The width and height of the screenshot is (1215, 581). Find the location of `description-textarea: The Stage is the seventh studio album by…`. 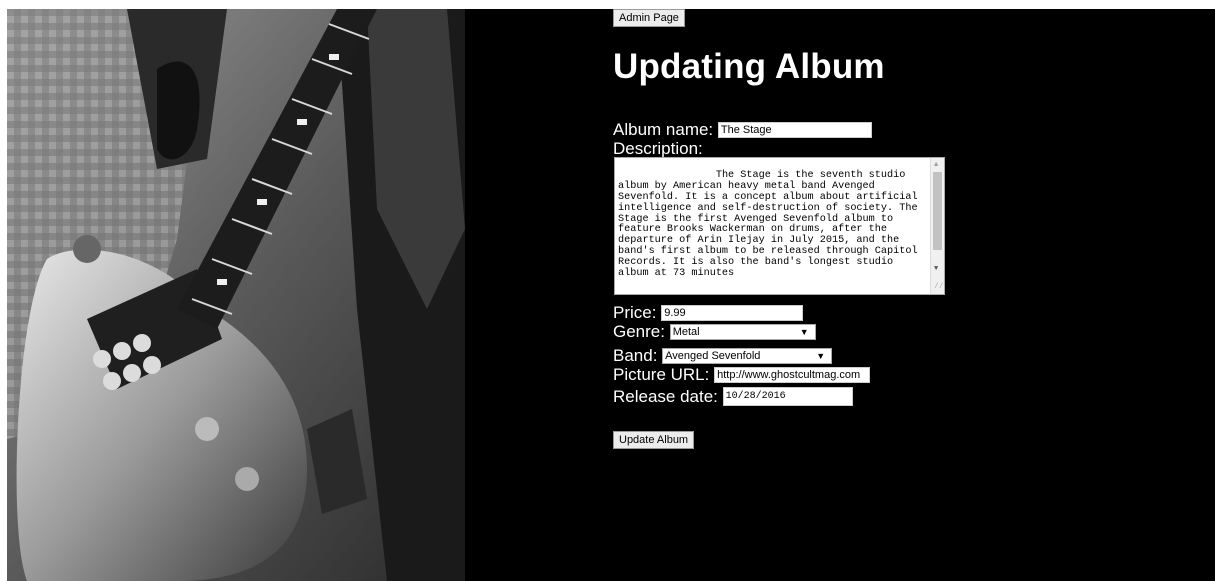

description-textarea: The Stage is the seventh studio album by… is located at coordinates (779, 226).